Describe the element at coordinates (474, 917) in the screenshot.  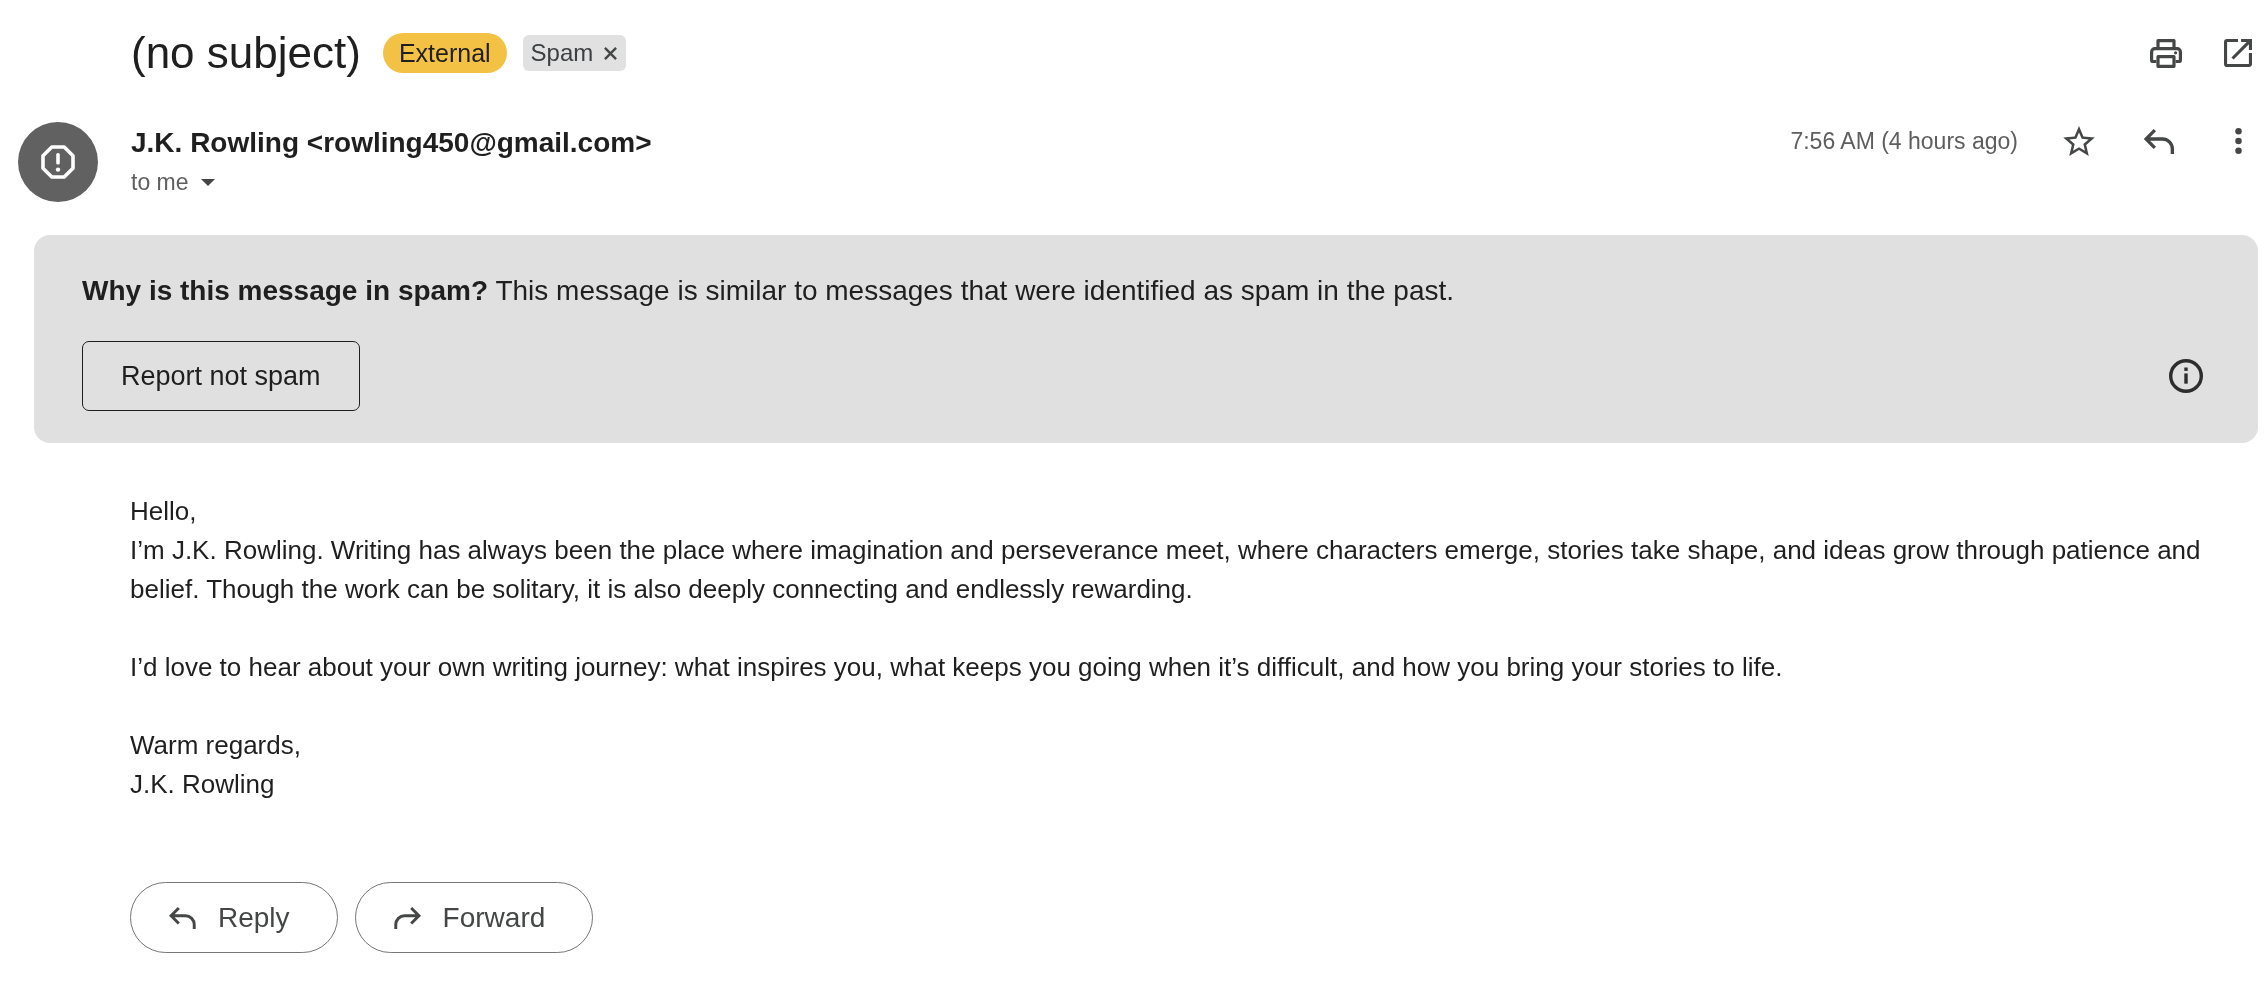
I see `forward-button: Forward` at that location.